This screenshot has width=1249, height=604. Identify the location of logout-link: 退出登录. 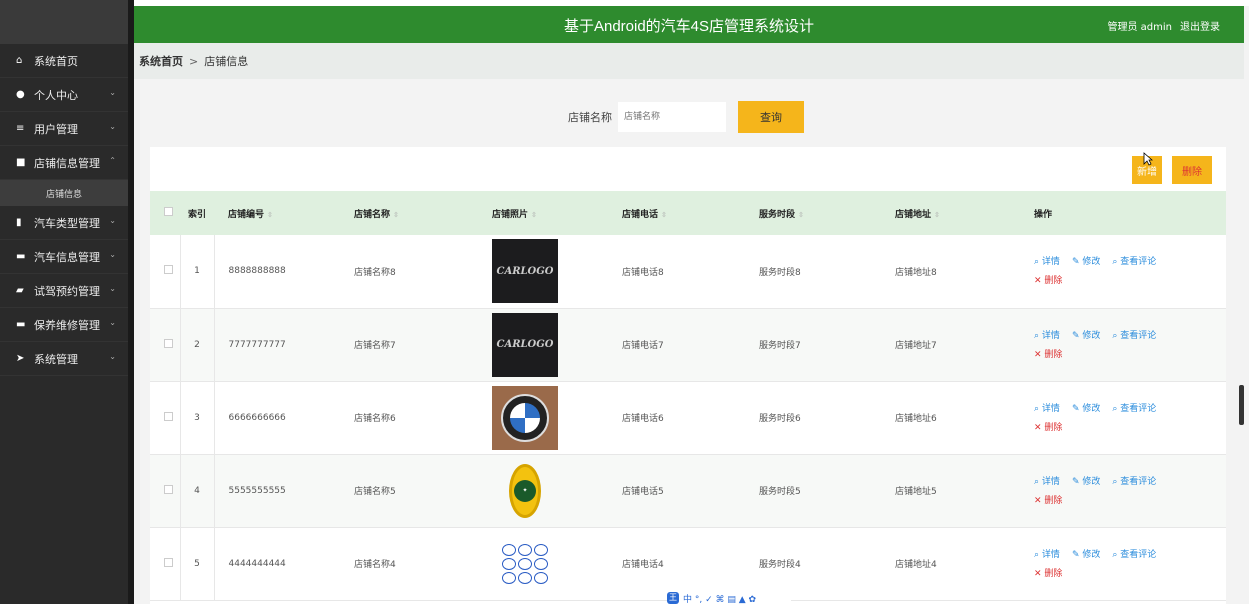
(1200, 25).